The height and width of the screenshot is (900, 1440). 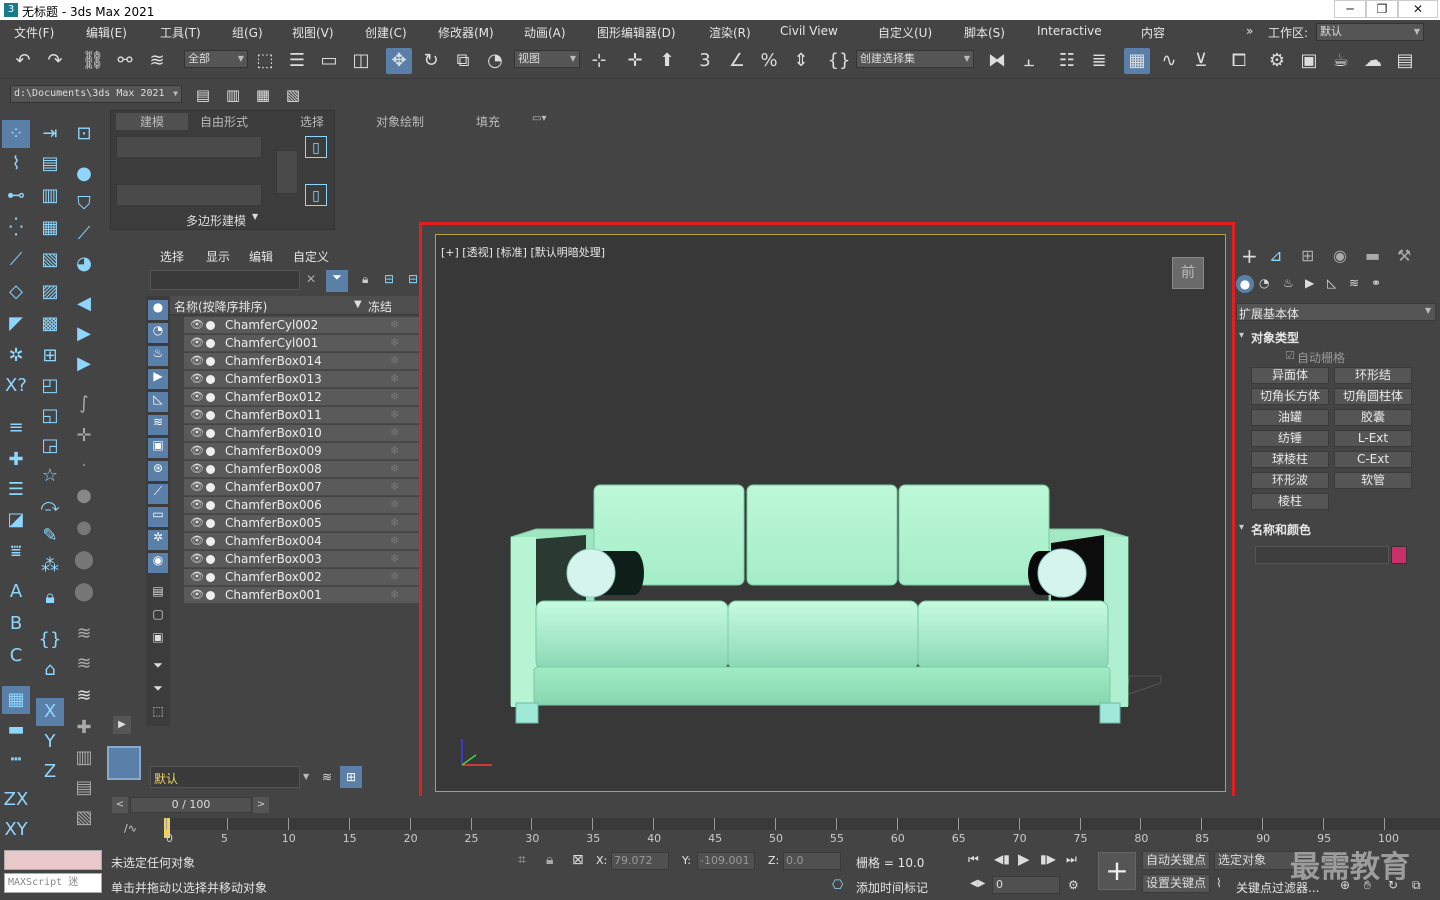 I want to click on helpers-icon: ◺, so click(x=1331, y=283).